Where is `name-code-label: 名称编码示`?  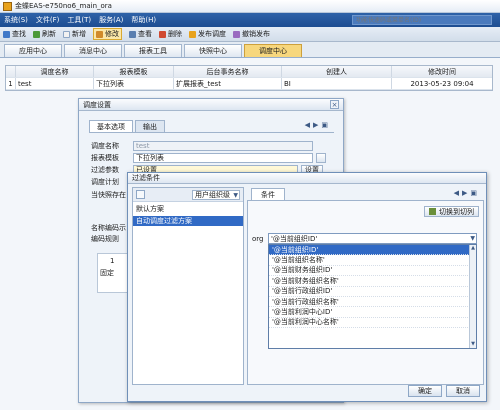 name-code-label: 名称编码示 is located at coordinates (108, 228).